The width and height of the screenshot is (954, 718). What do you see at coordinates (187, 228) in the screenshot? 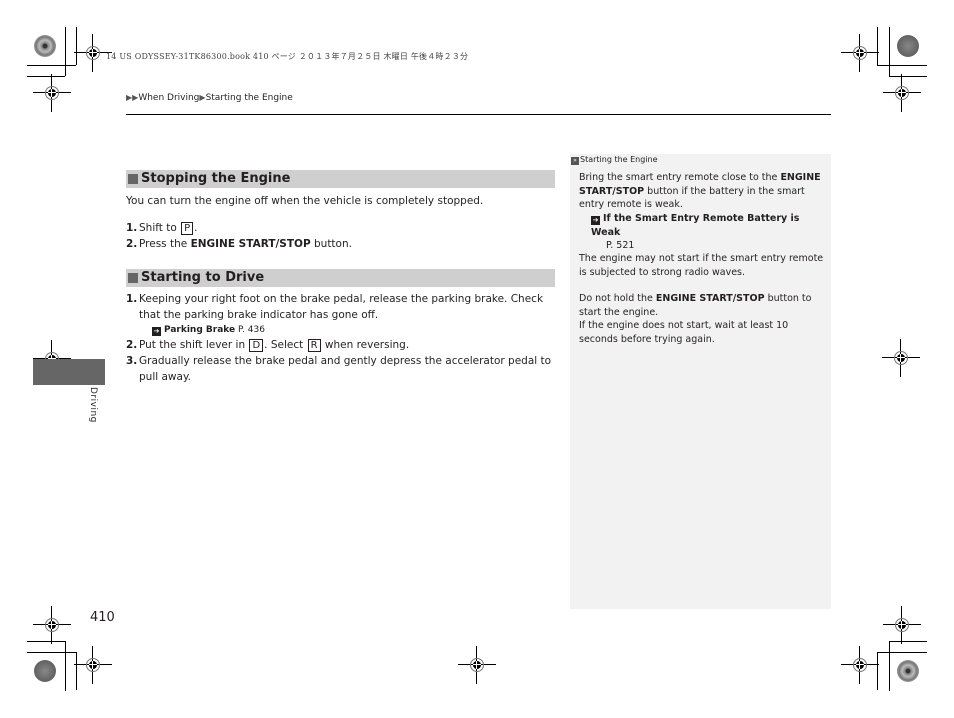
I see `shift-key-P: P` at bounding box center [187, 228].